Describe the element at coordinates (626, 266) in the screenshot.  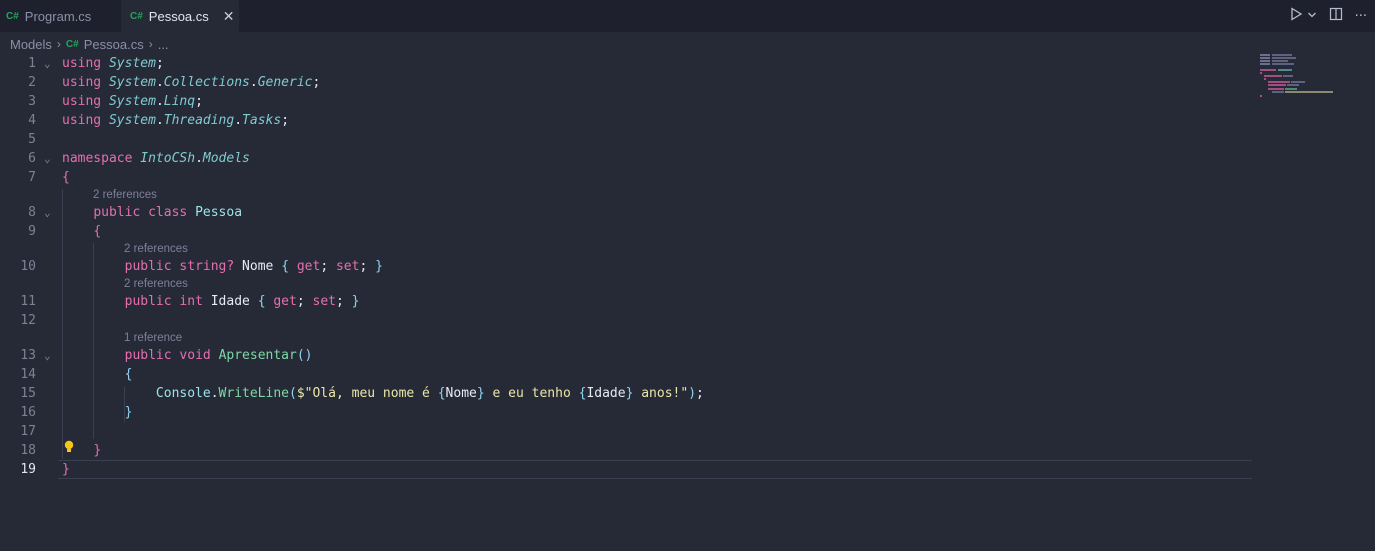
I see `code-line: 10 public string? Nome { get; set; }` at that location.